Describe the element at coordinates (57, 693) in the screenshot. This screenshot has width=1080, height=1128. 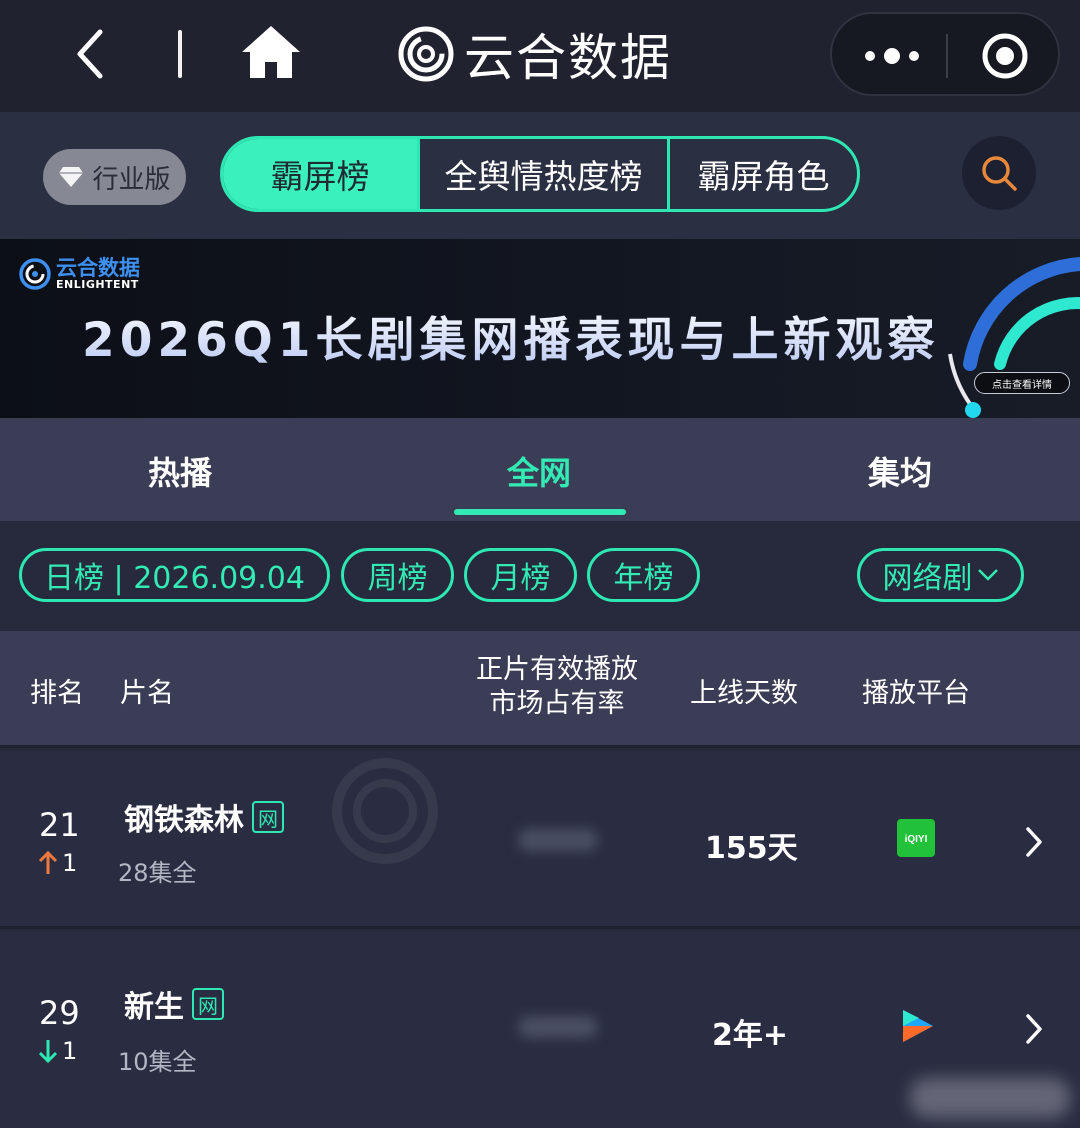
I see `header-rank: 排名` at that location.